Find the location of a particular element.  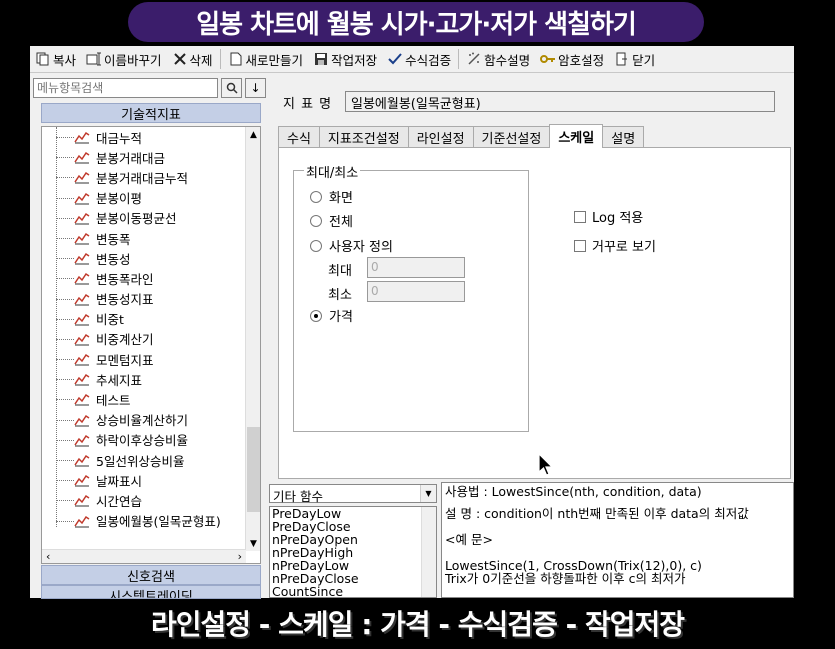

tree-item: 분봉이동평균선 is located at coordinates (144, 218).